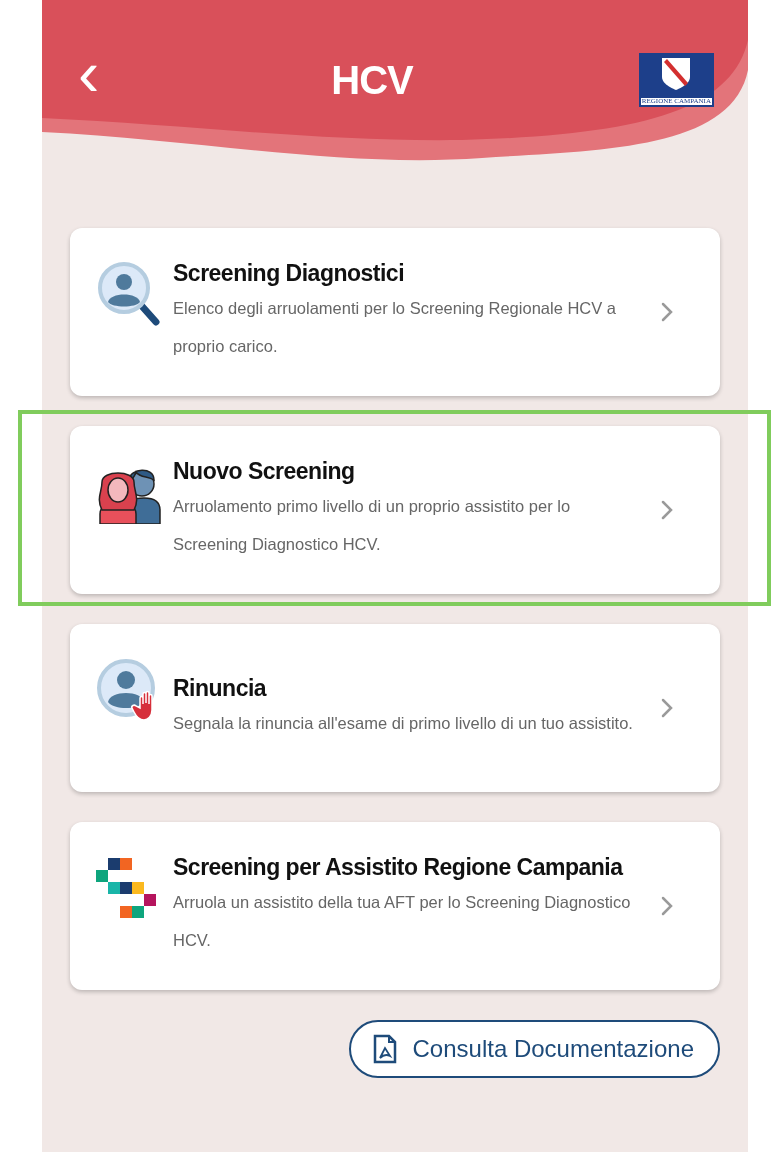 This screenshot has width=771, height=1152. I want to click on pdf-file-icon, so click(384, 1049).